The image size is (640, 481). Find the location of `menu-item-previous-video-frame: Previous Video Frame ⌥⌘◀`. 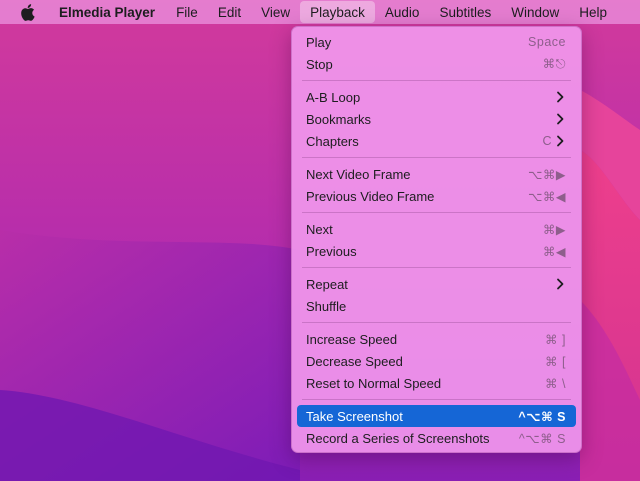

menu-item-previous-video-frame: Previous Video Frame ⌥⌘◀ is located at coordinates (436, 196).